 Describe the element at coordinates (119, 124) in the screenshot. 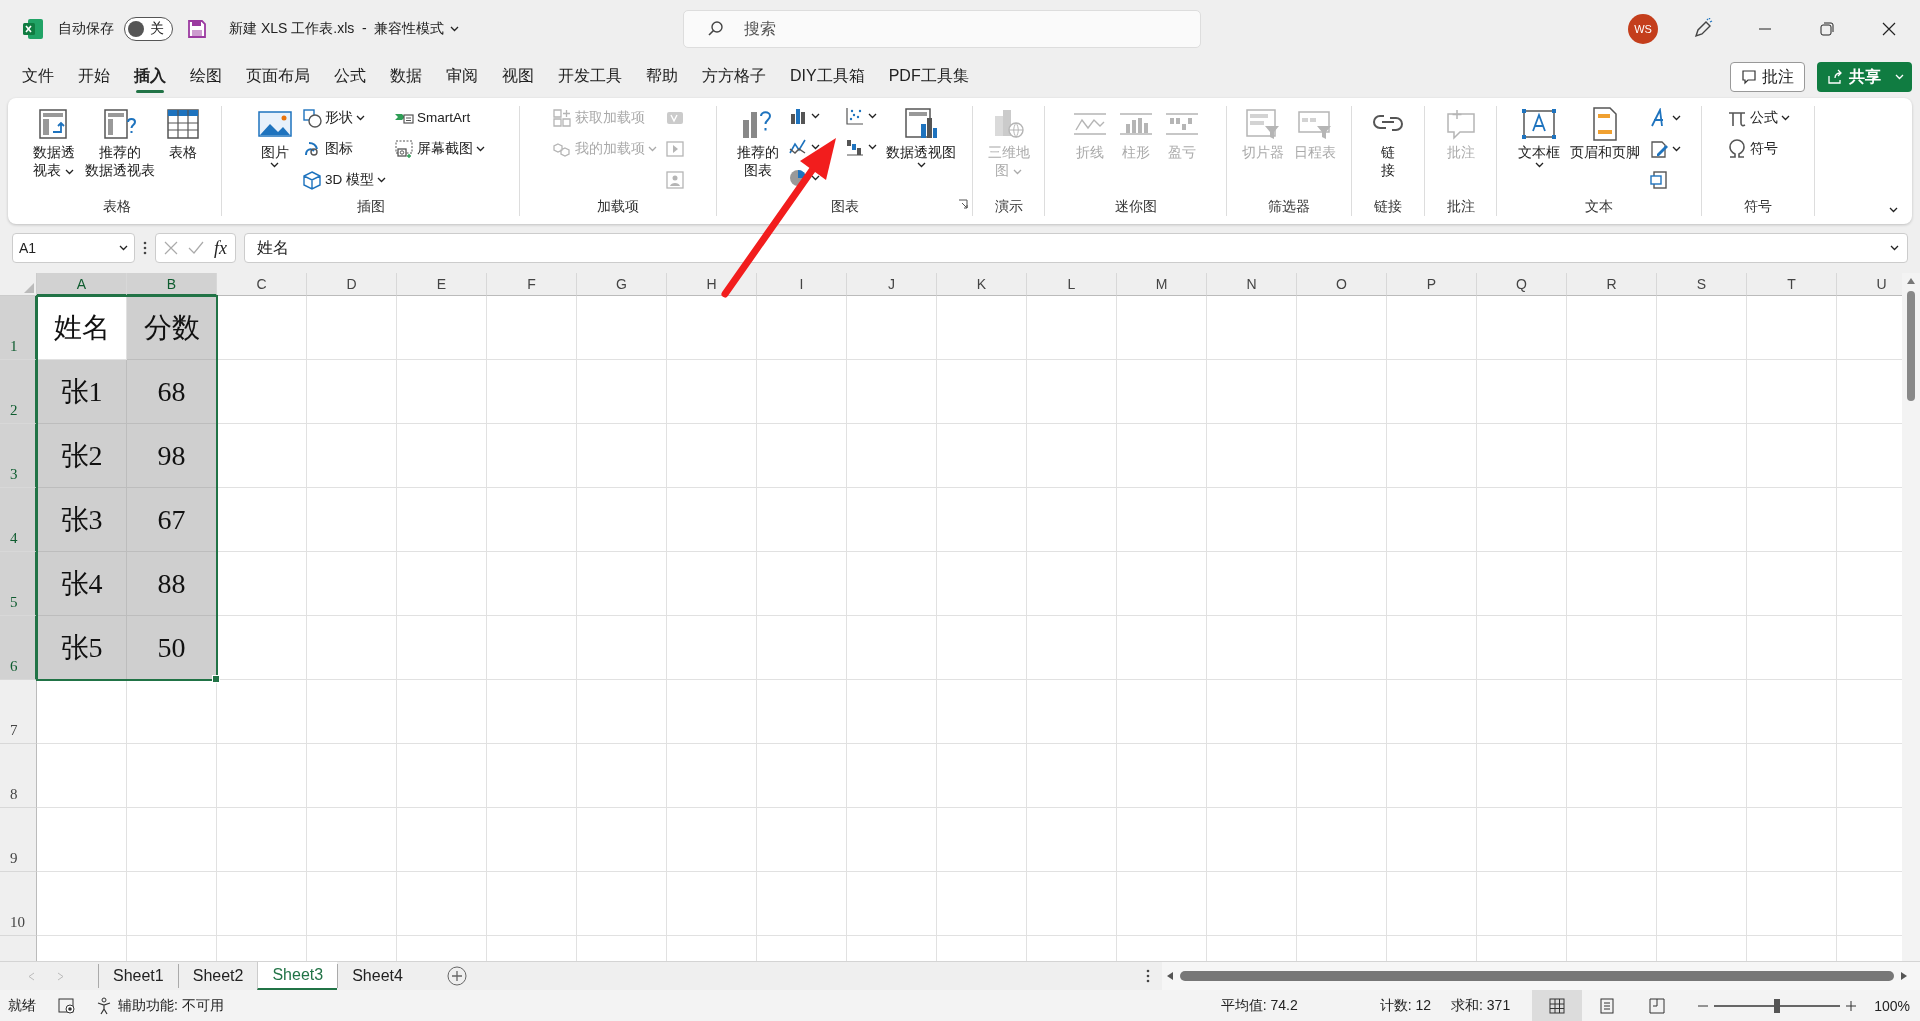

I see `pivot-table-question-icon` at that location.